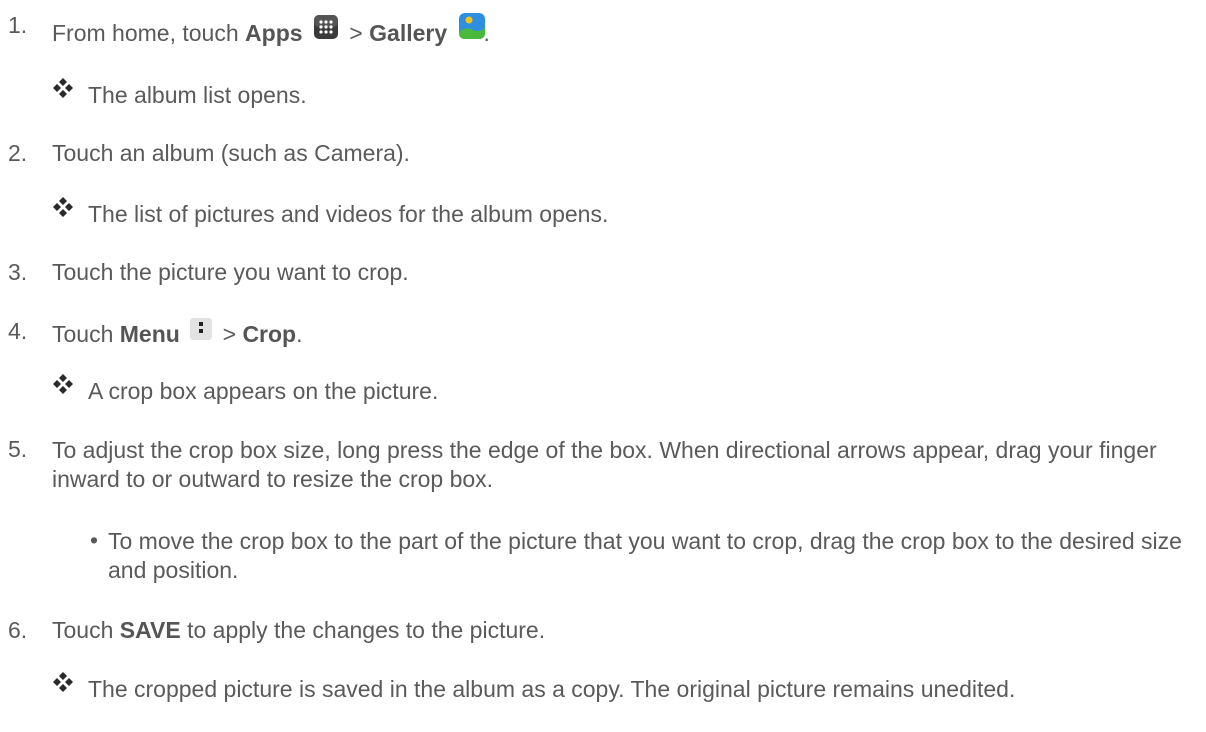 The image size is (1206, 732). Describe the element at coordinates (274, 33) in the screenshot. I see `apps-label: Apps` at that location.